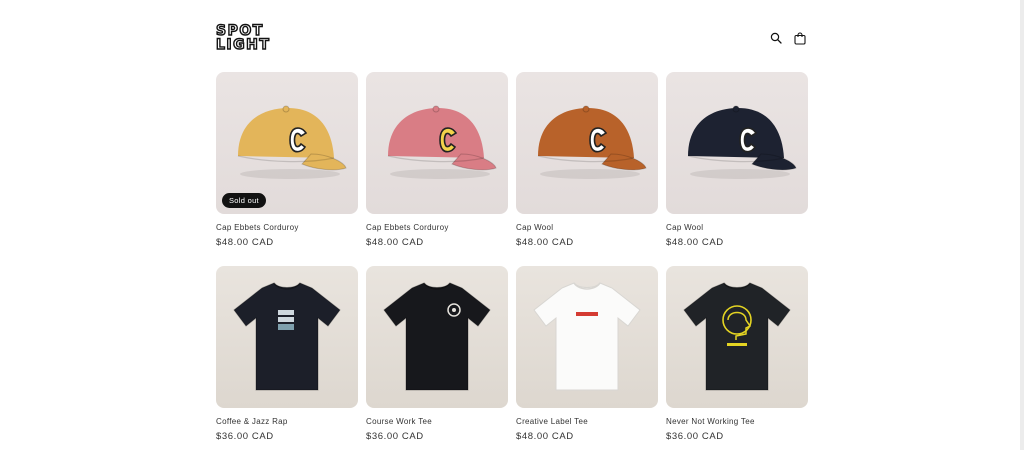 This screenshot has width=1024, height=450. Describe the element at coordinates (788, 38) in the screenshot. I see `header-icons` at that location.